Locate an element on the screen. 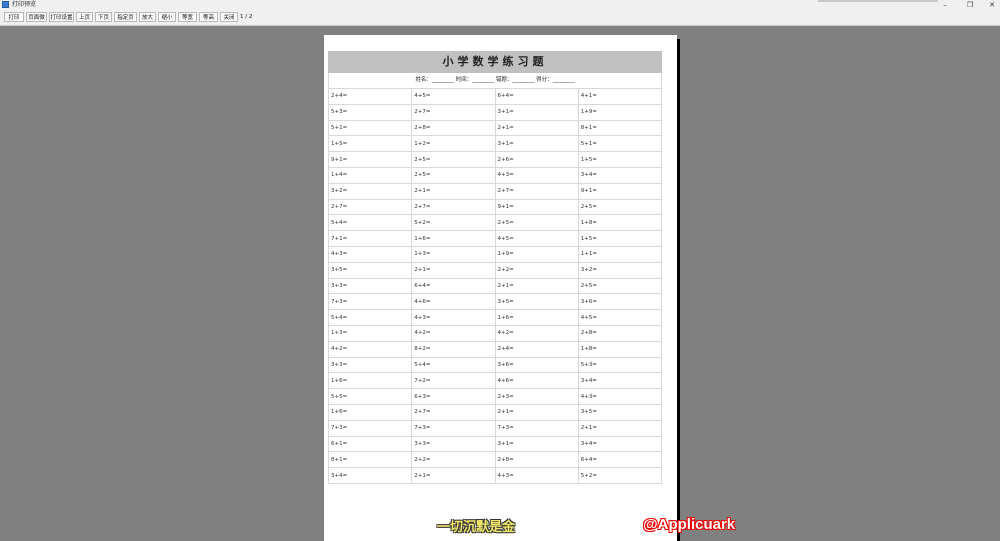 The image size is (1000, 541). table-row: 9+1= 2+5= 2+6= 1+5= is located at coordinates (495, 159).